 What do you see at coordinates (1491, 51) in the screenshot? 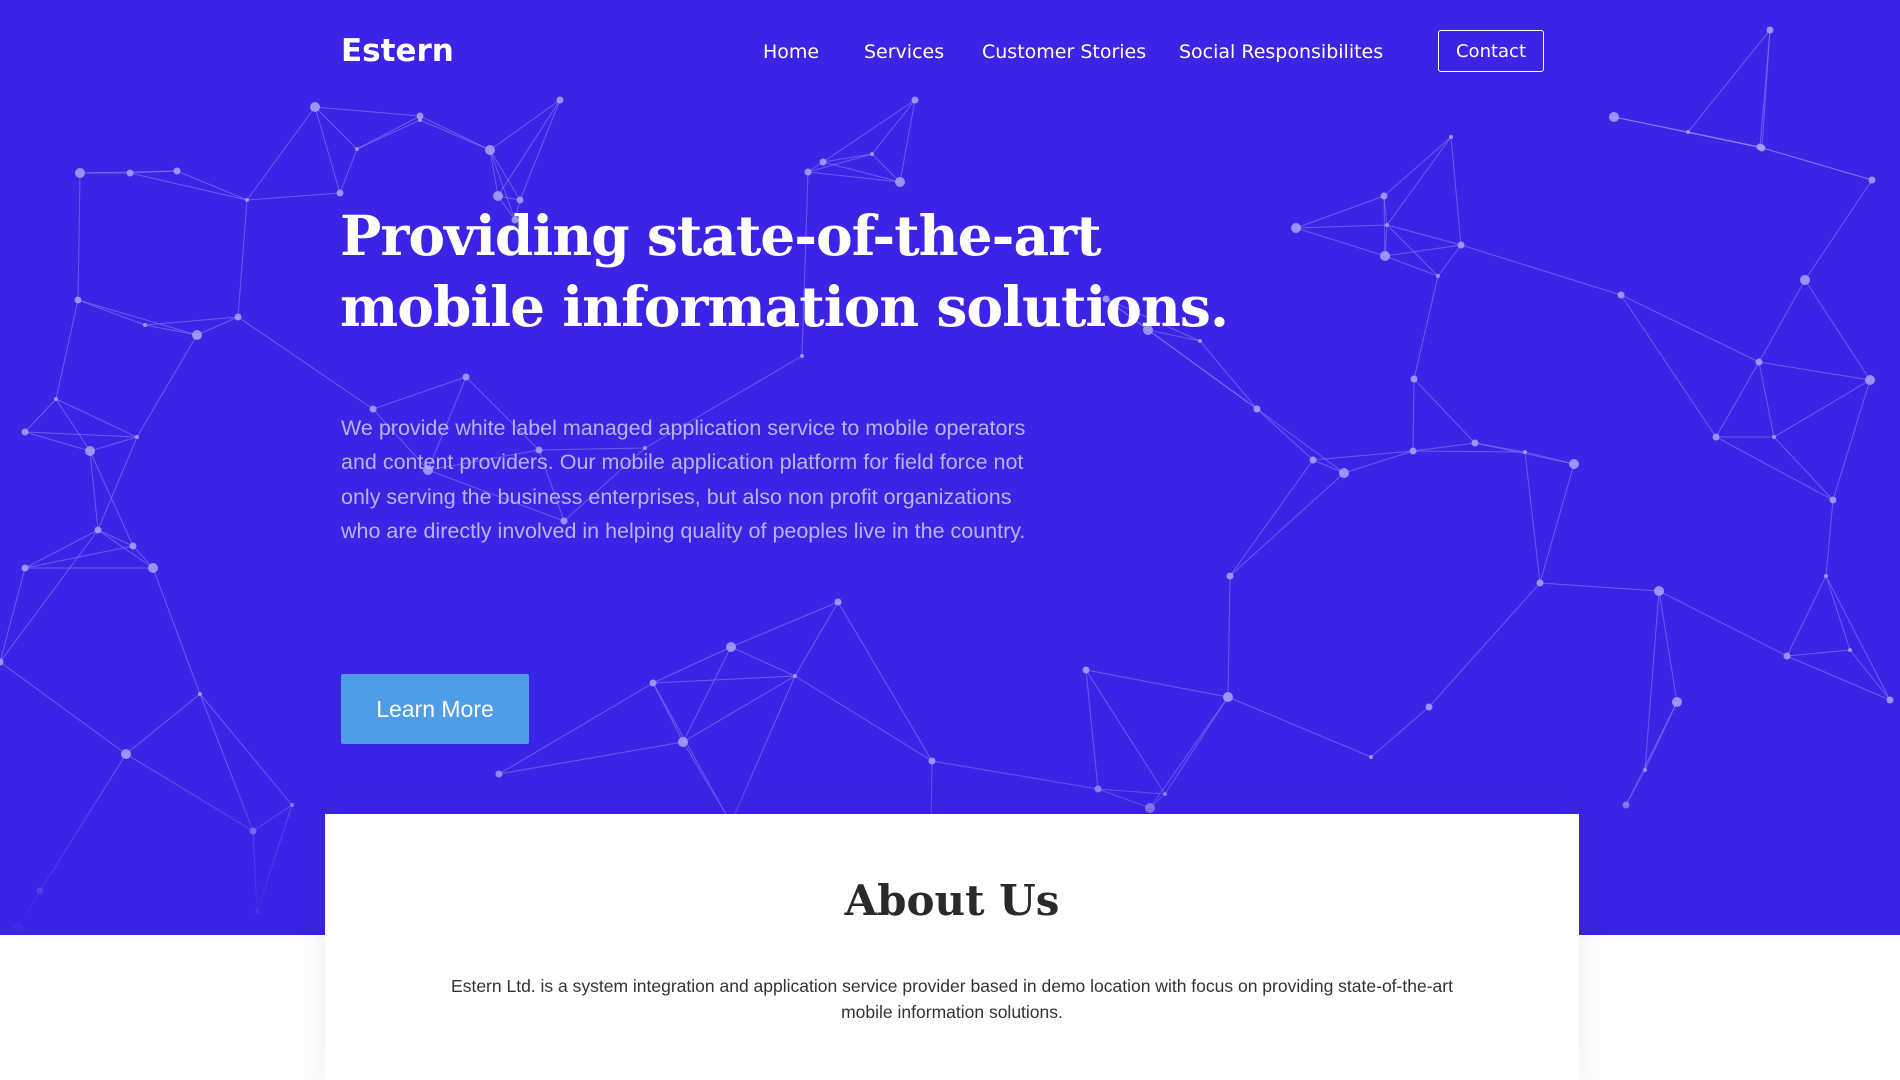
I see `contact-button: Contact` at bounding box center [1491, 51].